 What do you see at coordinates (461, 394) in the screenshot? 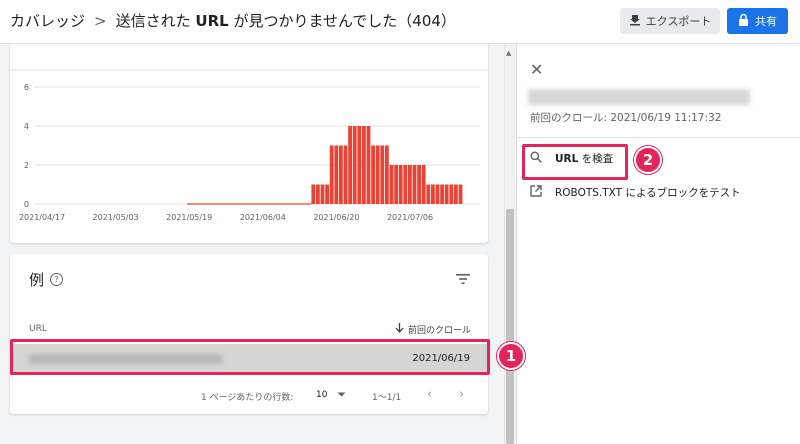
I see `next-page-icon: ›` at bounding box center [461, 394].